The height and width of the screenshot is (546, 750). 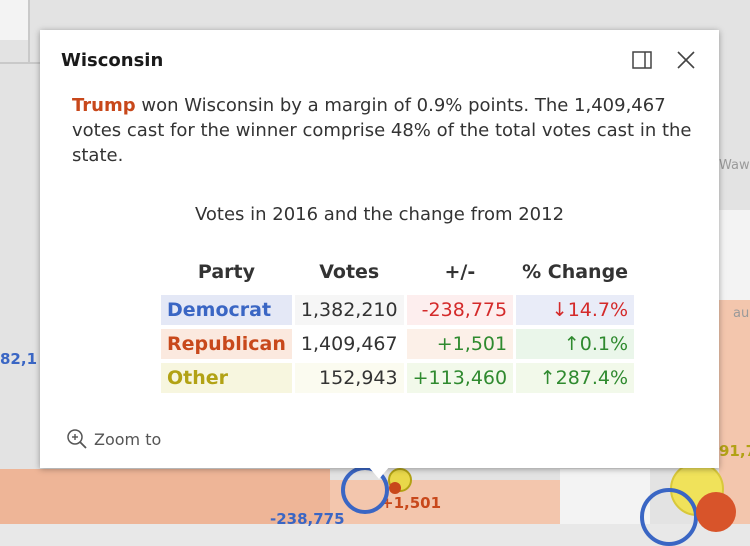 I want to click on dock-side-icon, so click(x=642, y=60).